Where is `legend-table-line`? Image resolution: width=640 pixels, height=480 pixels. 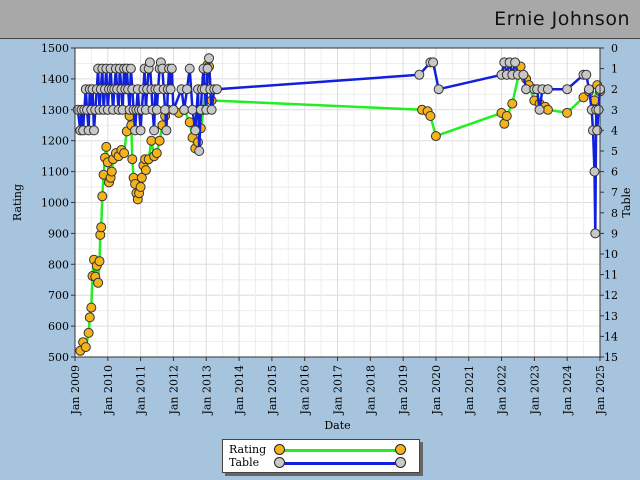
legend-table-line is located at coordinates (338, 463).